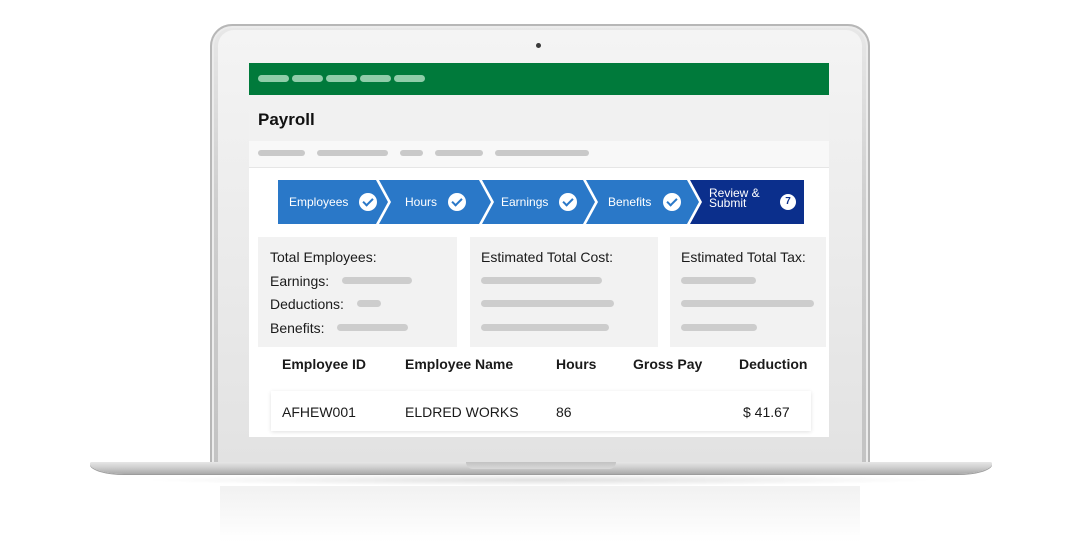 Image resolution: width=1080 pixels, height=559 pixels. I want to click on step-earnings: Earnings, so click(538, 202).